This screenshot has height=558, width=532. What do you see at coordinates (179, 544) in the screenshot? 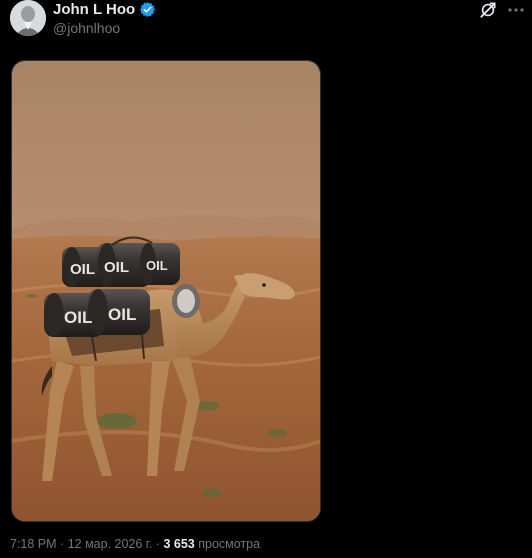
I see `views-count: 3 653` at bounding box center [179, 544].